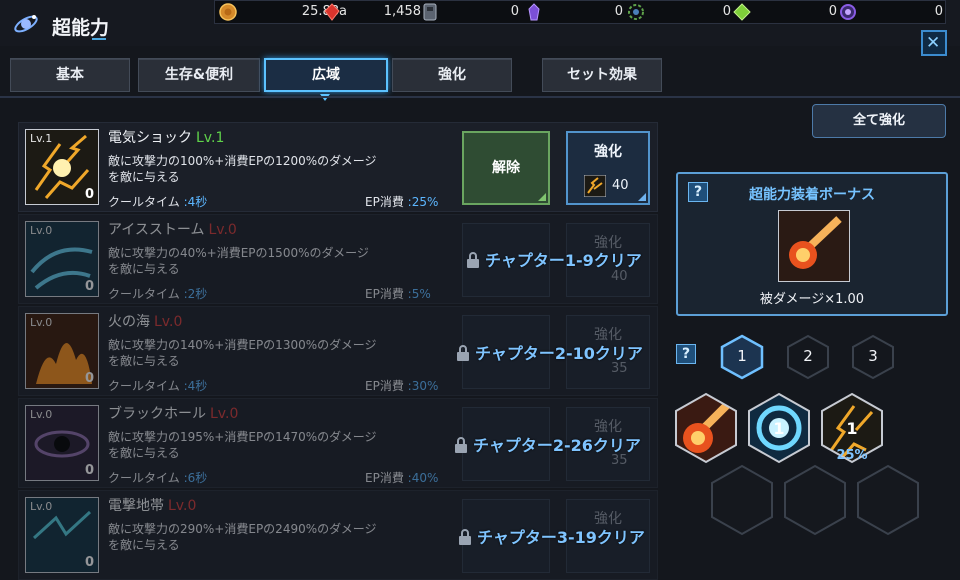 The height and width of the screenshot is (580, 960). I want to click on preset-2-button: 2, so click(808, 357).